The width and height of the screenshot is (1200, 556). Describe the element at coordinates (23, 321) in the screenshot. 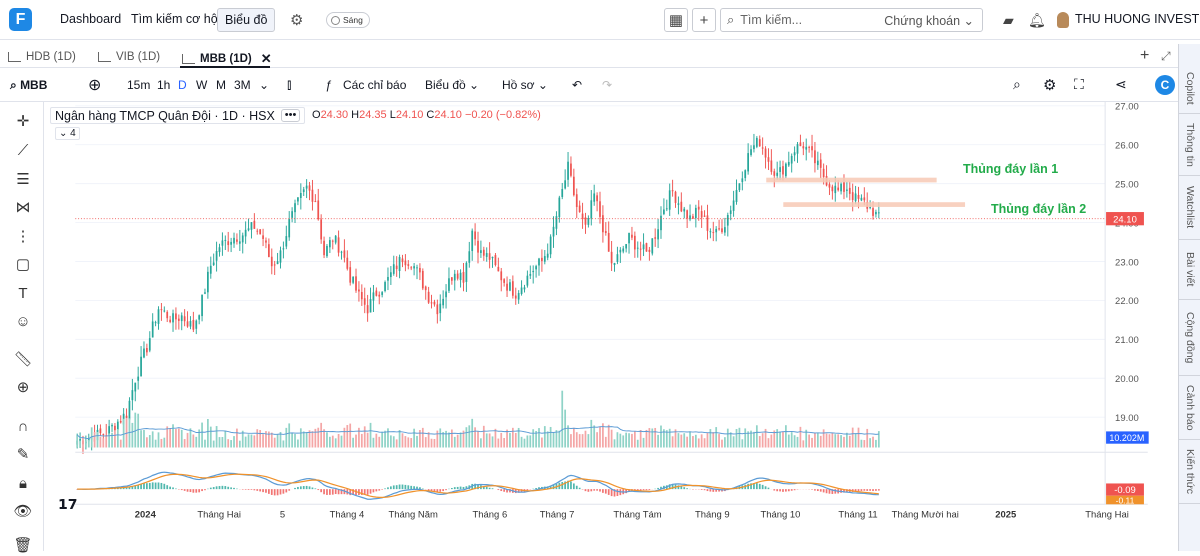

I see `emoji-icon: ☺` at that location.